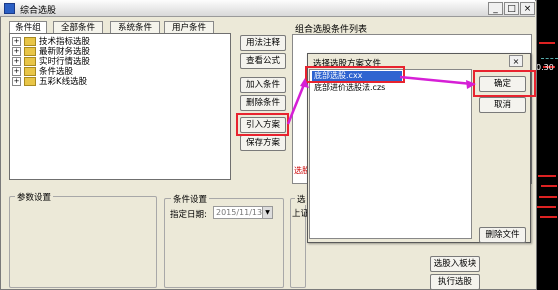  Describe the element at coordinates (436, 80) in the screenshot. I see `arrow-file-to-ok` at that location.